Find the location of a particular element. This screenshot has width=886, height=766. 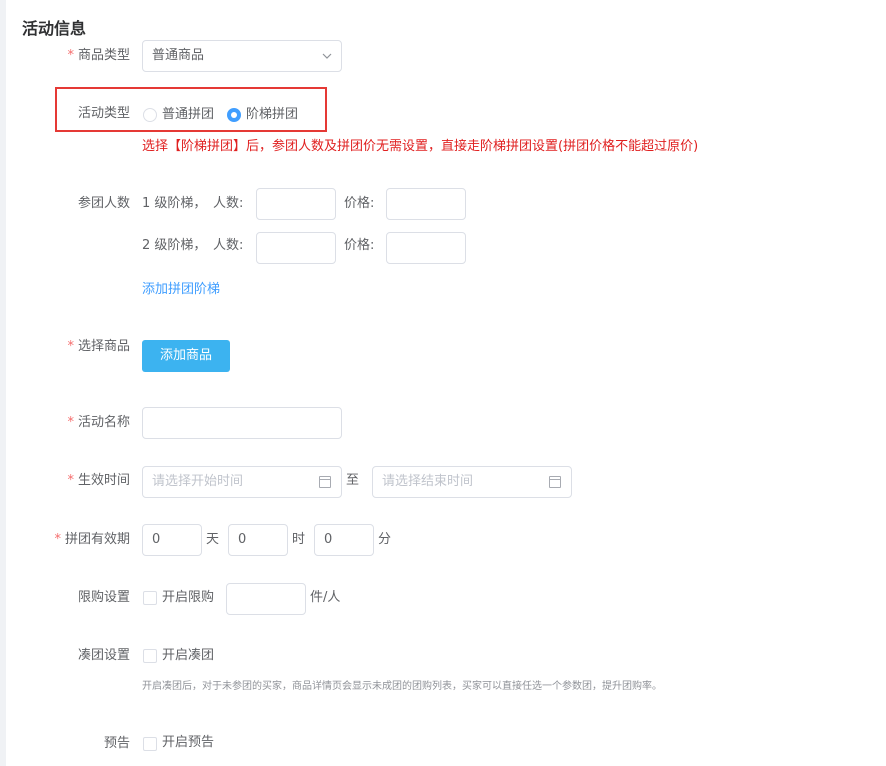

end-time-picker: 请选择结束时间 is located at coordinates (472, 482).